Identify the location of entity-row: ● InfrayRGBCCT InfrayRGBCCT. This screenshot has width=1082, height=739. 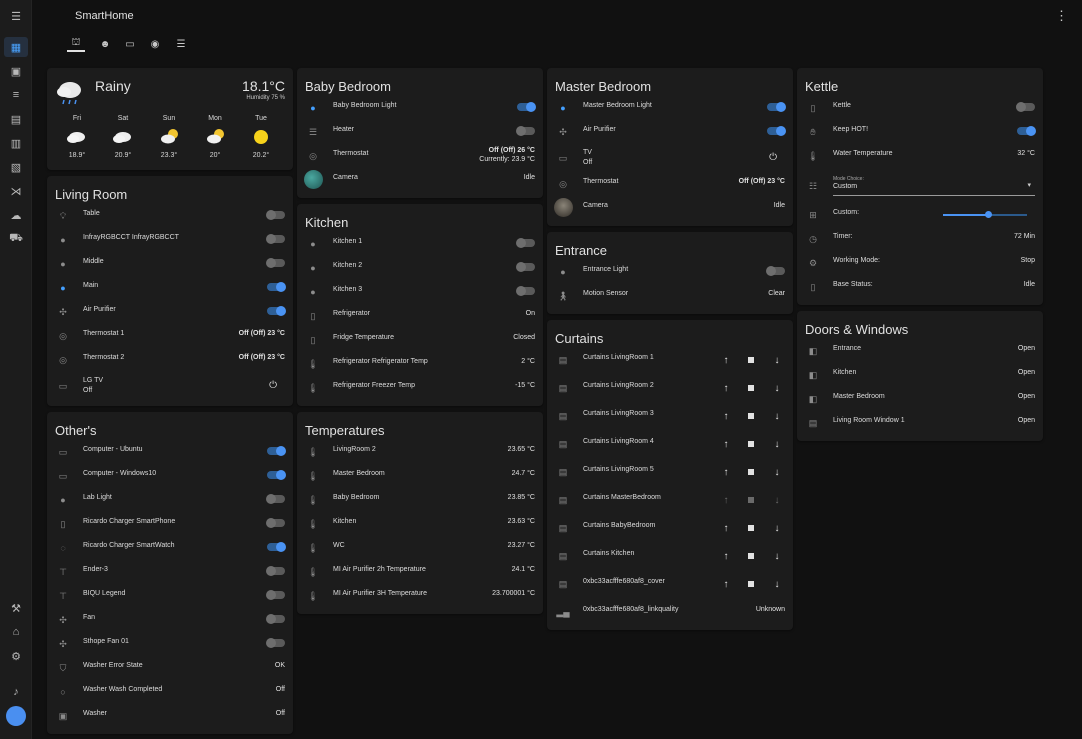
(170, 241).